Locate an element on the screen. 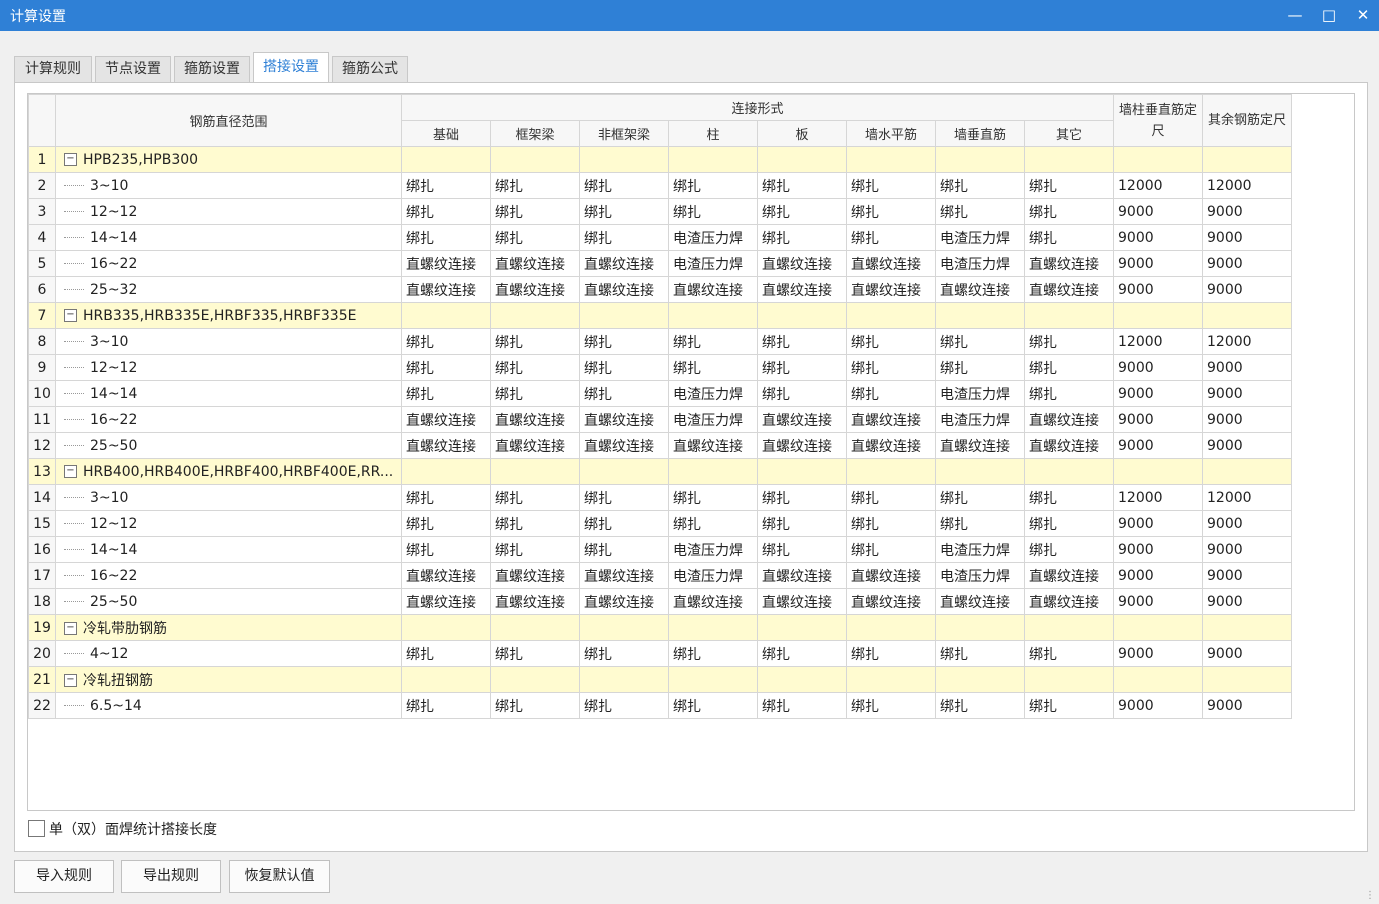  diameter-range-cell: 14~14 is located at coordinates (228, 393).